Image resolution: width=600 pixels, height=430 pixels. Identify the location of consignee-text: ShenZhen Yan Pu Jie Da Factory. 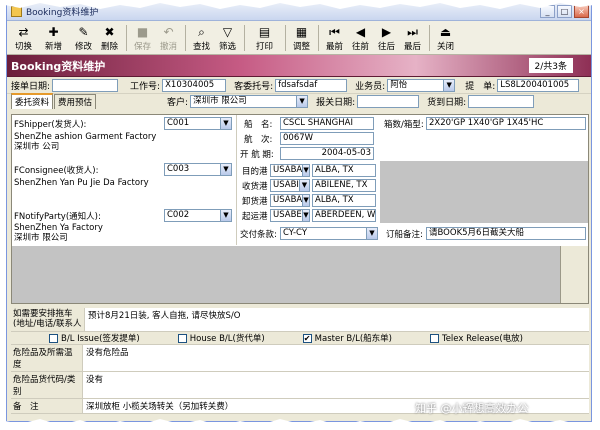
(81, 183).